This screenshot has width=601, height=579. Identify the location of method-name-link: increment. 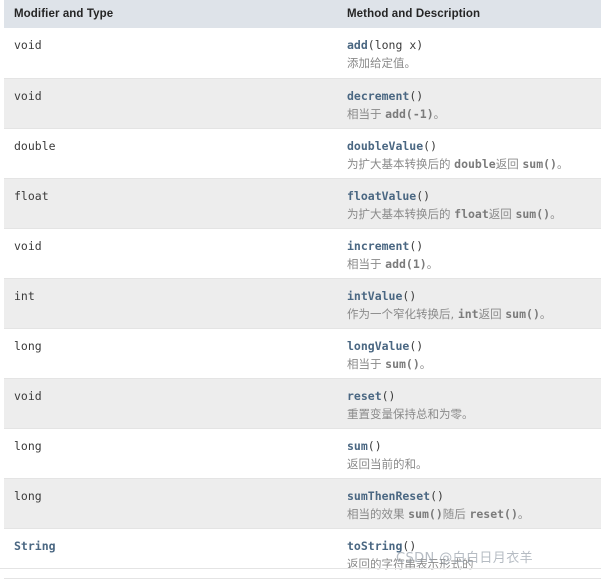
(378, 246).